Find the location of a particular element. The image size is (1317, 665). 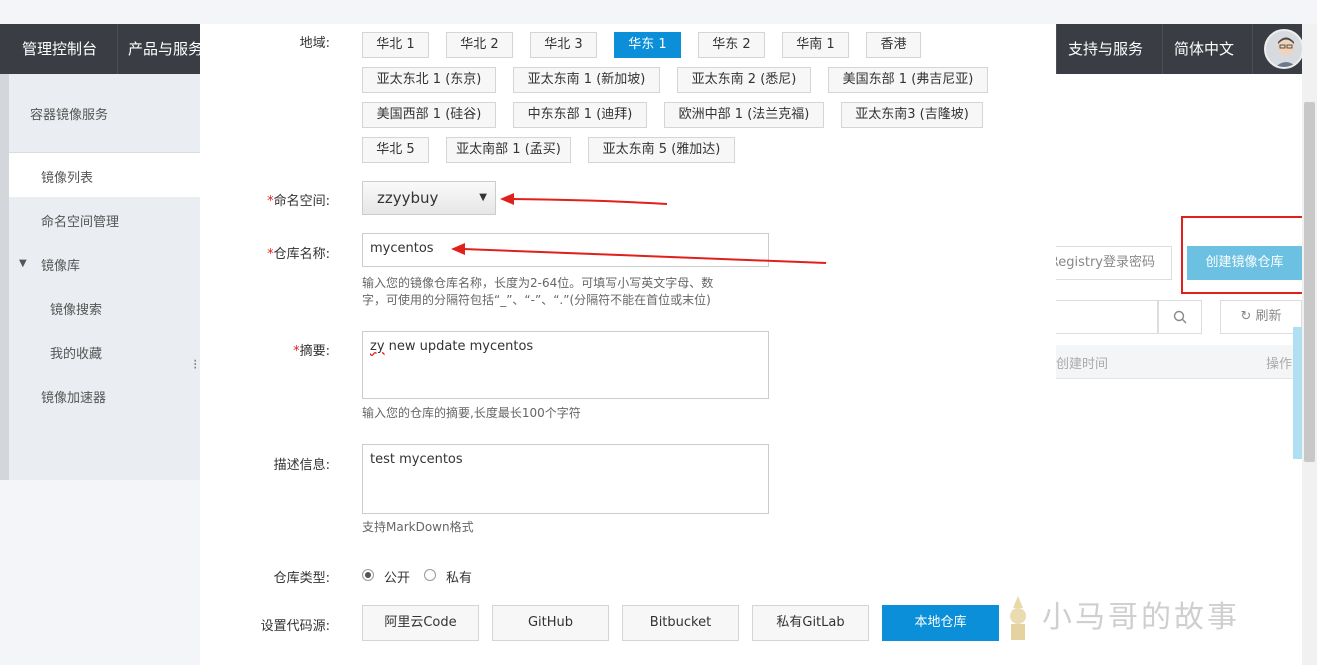

summary-value-rest: new update mycentos is located at coordinates (459, 346).